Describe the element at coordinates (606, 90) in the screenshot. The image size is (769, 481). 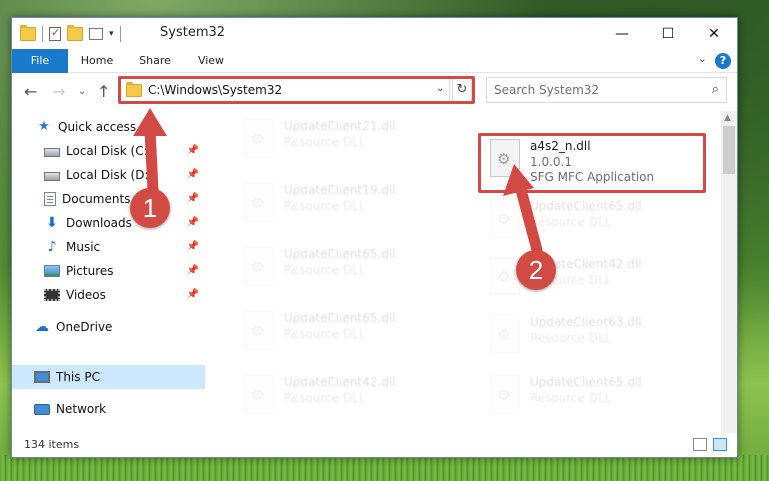
I see `search-input: Search System32 ⌕` at that location.